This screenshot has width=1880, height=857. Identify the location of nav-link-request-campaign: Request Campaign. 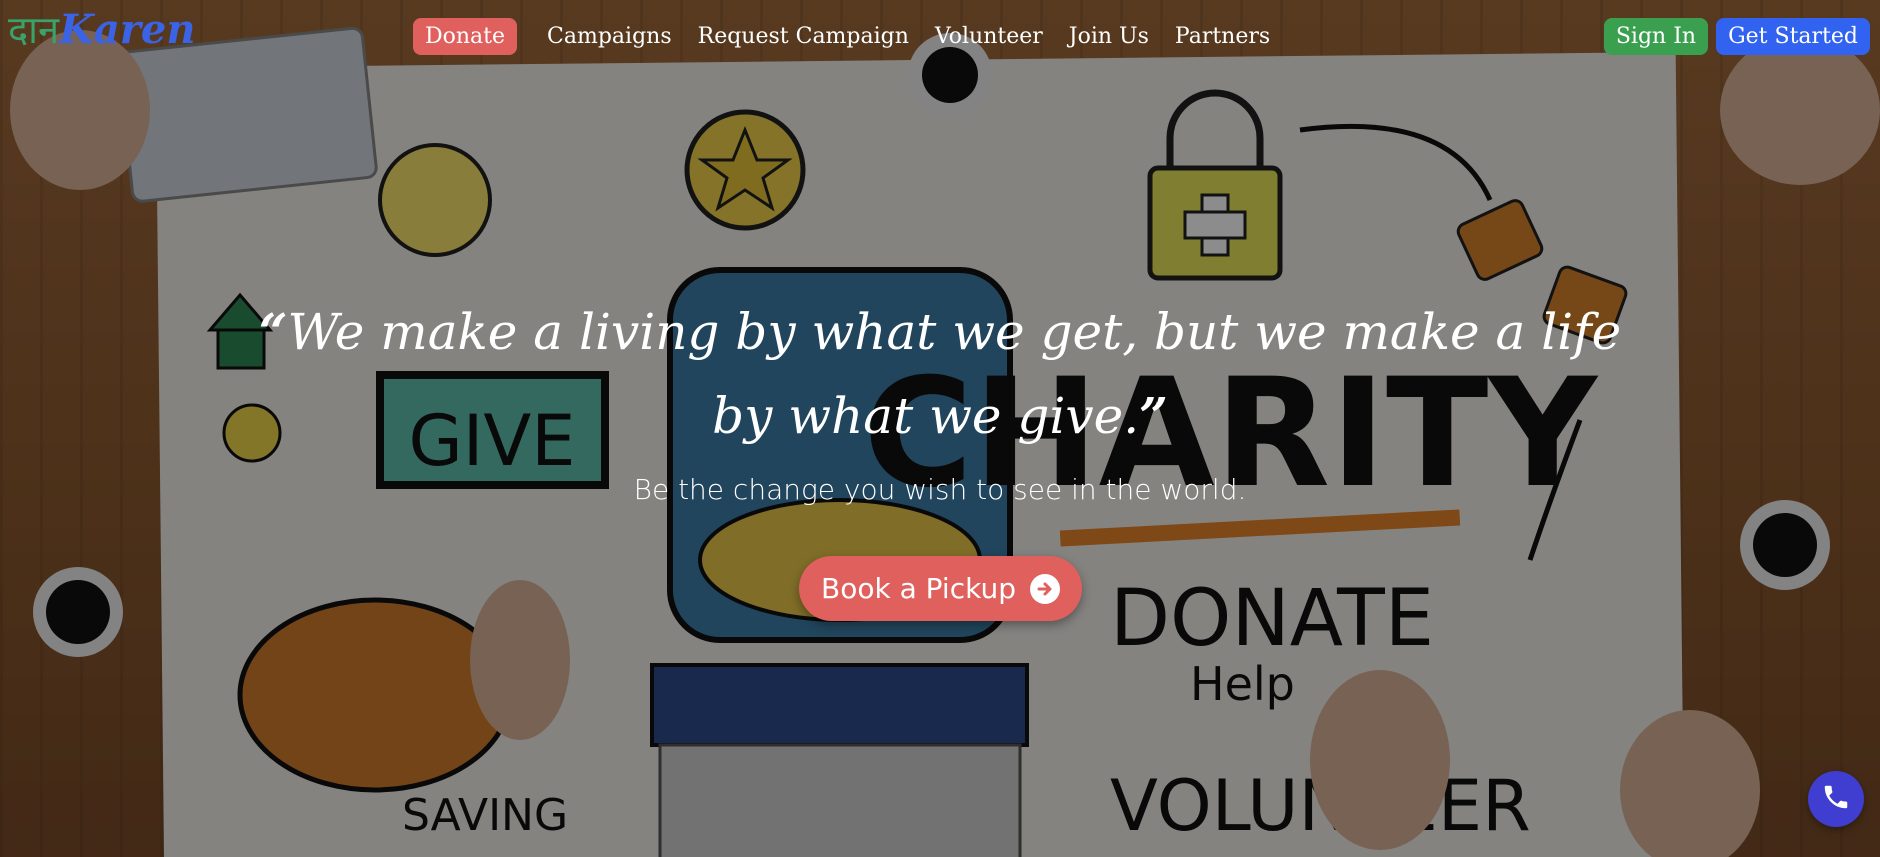
(803, 36).